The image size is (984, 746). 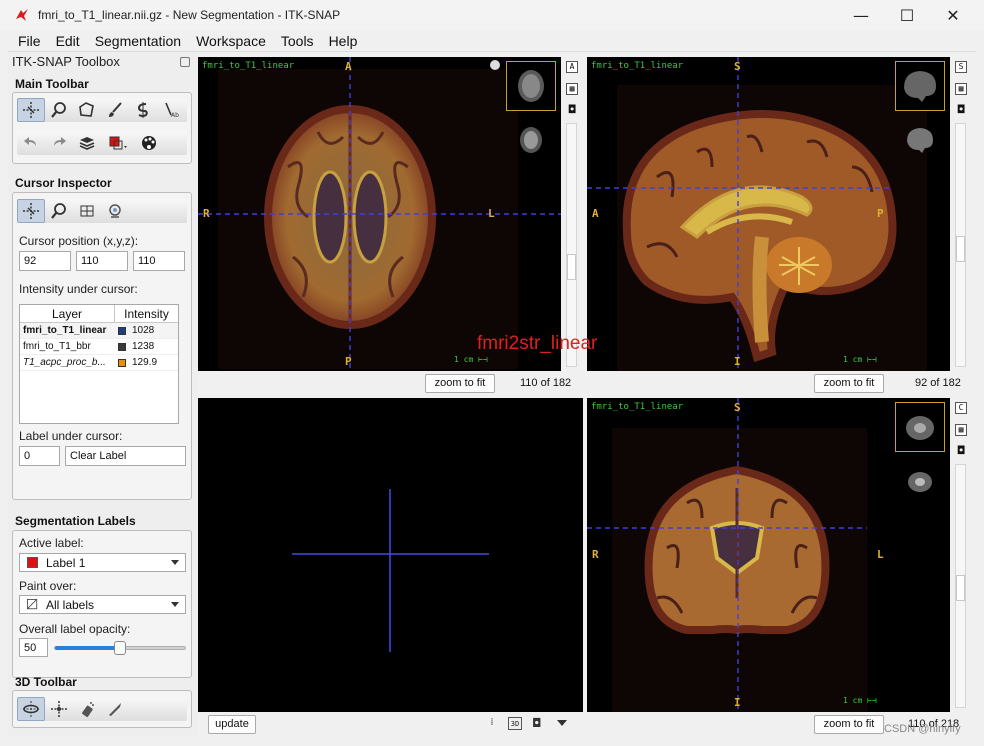 I want to click on layers-icon, so click(x=87, y=143).